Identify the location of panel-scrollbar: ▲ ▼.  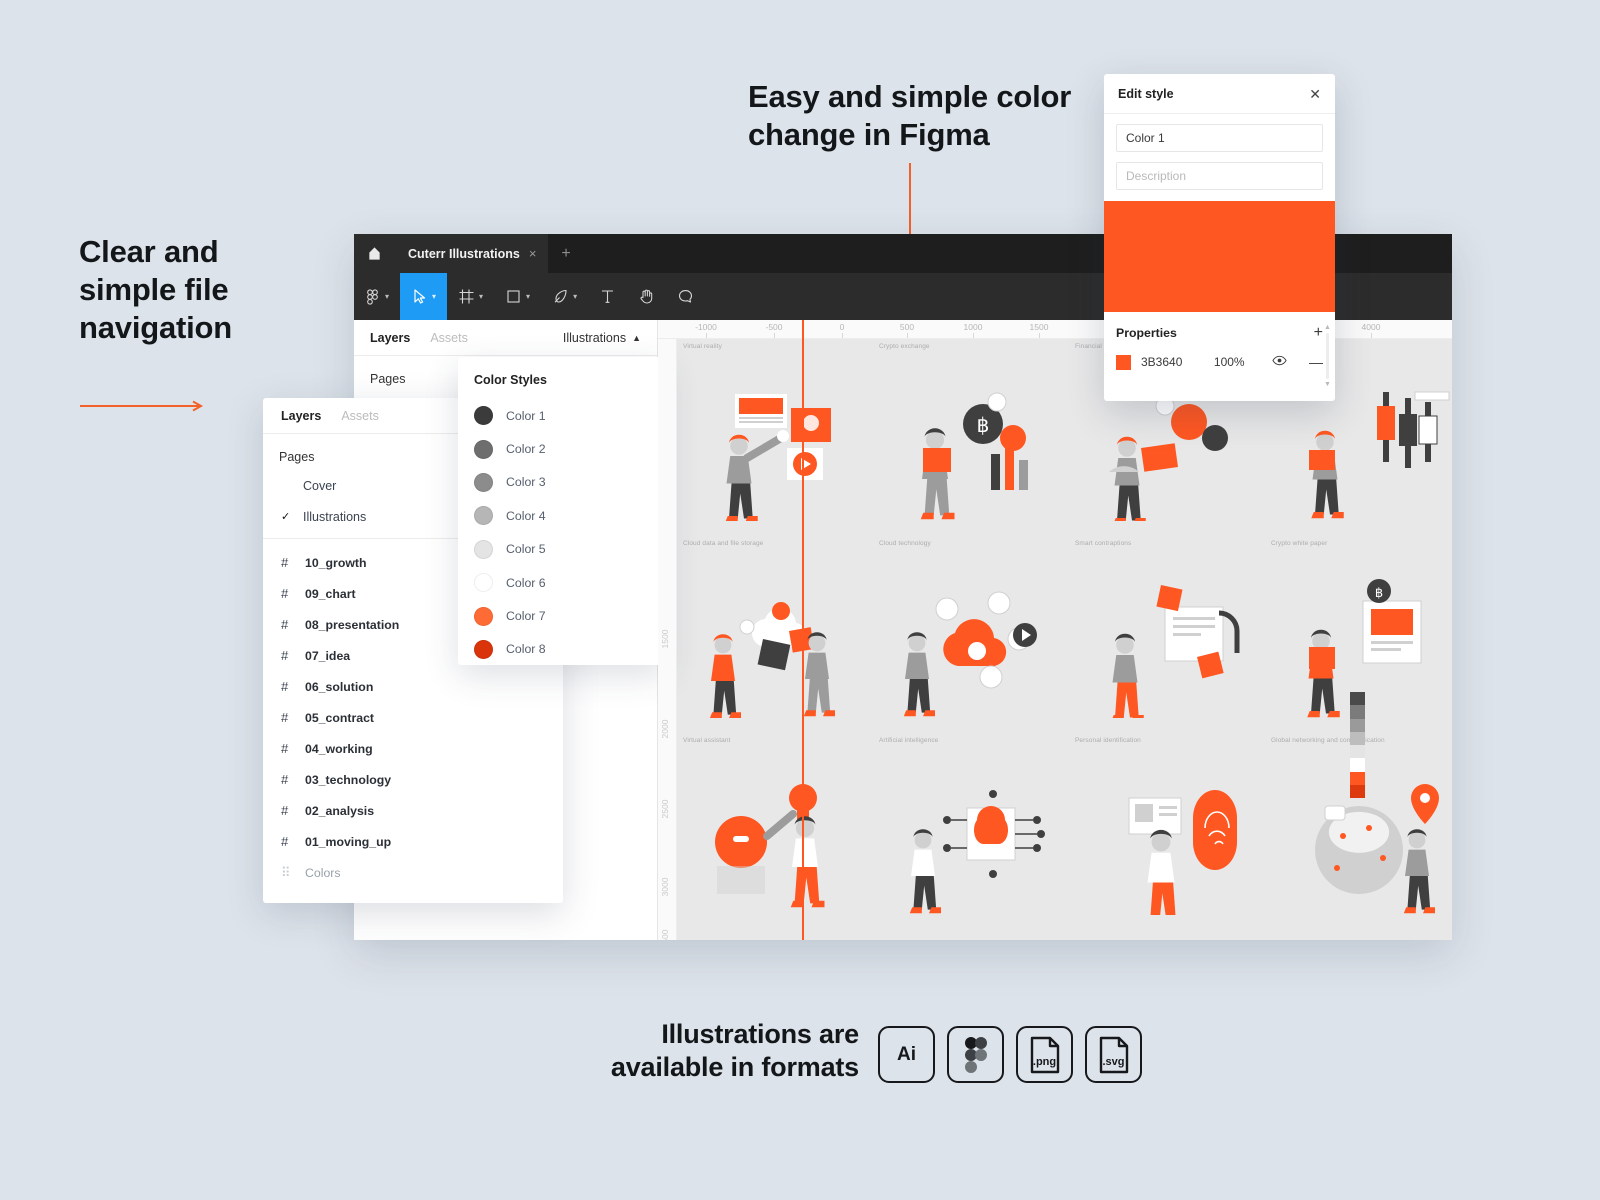
(1327, 356).